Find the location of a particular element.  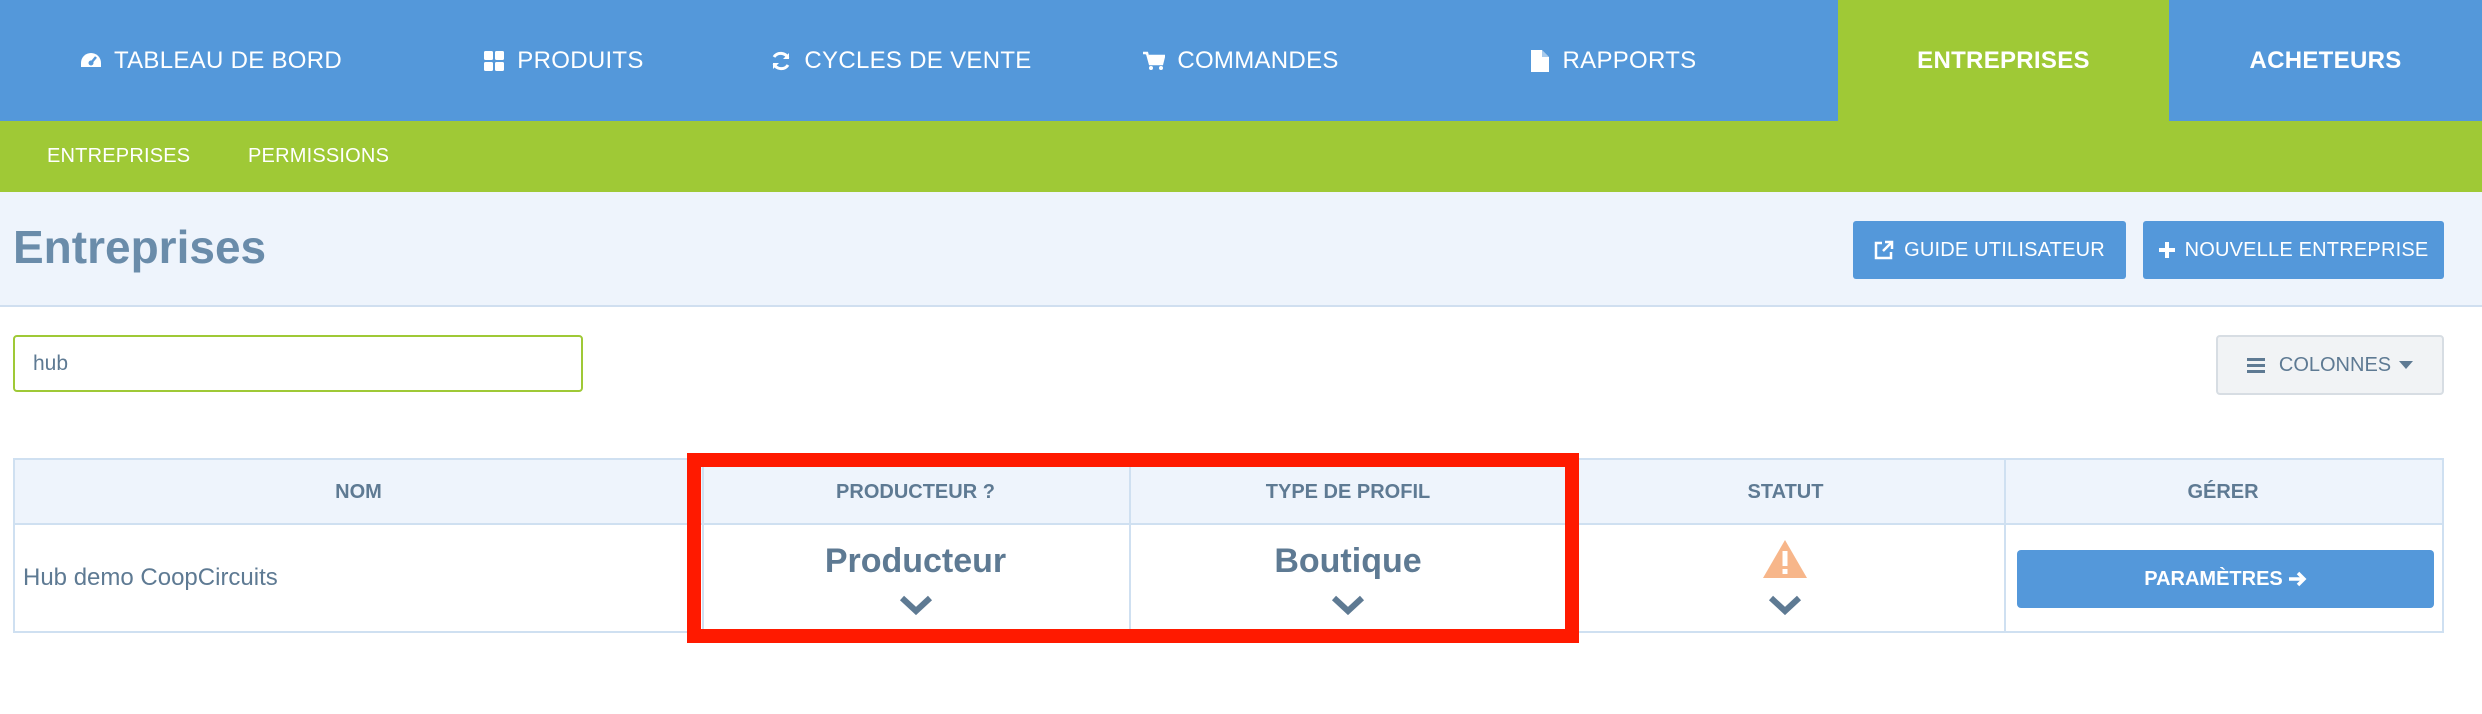

sub-navigation: ENTREPRISES PERMISSIONS is located at coordinates (1241, 156).